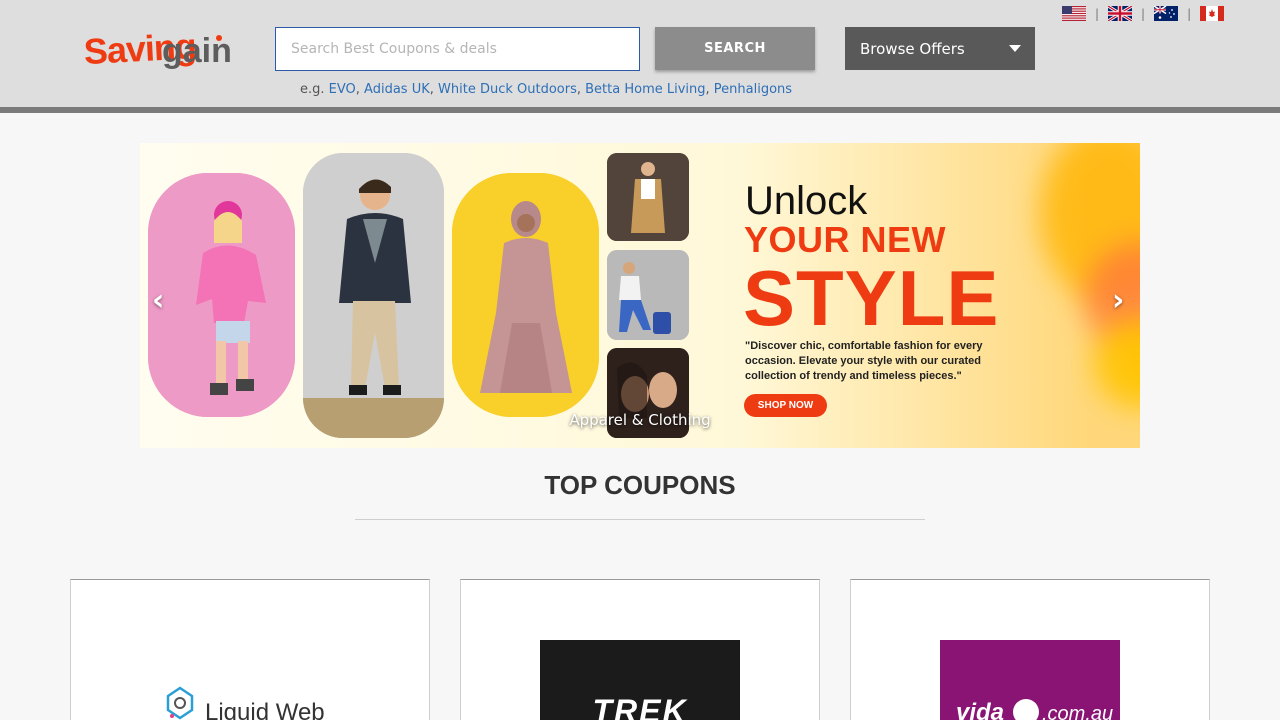 This screenshot has width=1280, height=720. Describe the element at coordinates (525, 295) in the screenshot. I see `model-photo-hijab` at that location.